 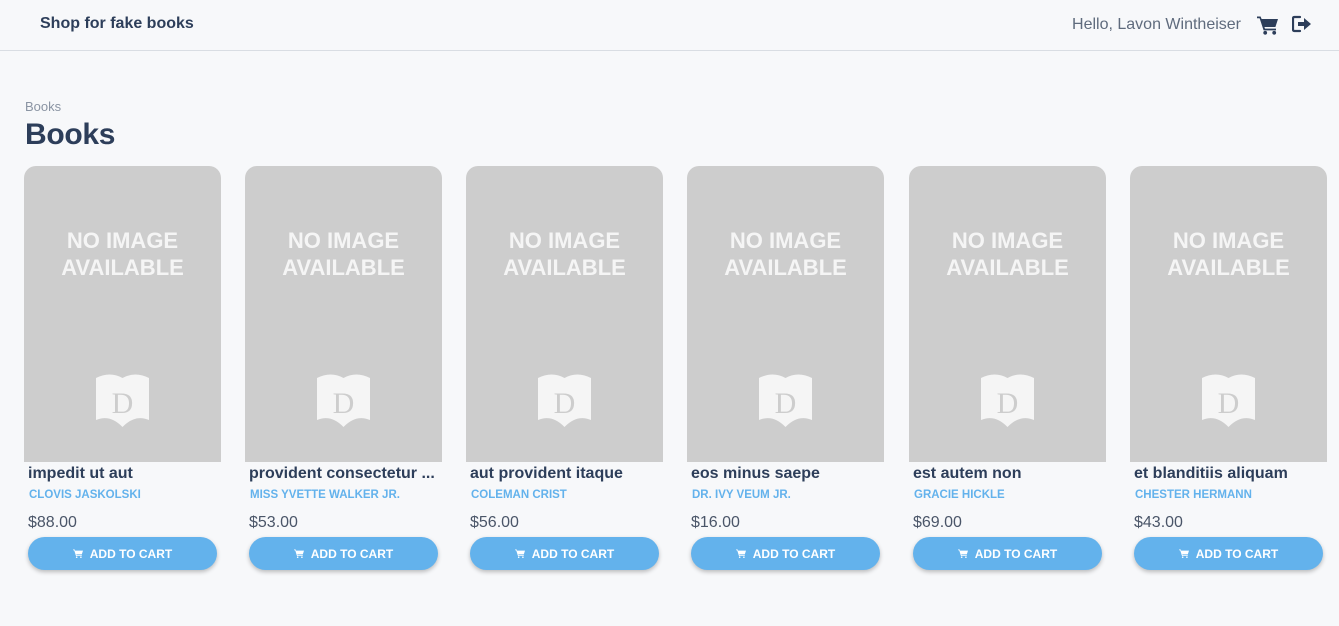 I want to click on user-greeting: Hello, Lavon Wintheiser, so click(x=1156, y=24).